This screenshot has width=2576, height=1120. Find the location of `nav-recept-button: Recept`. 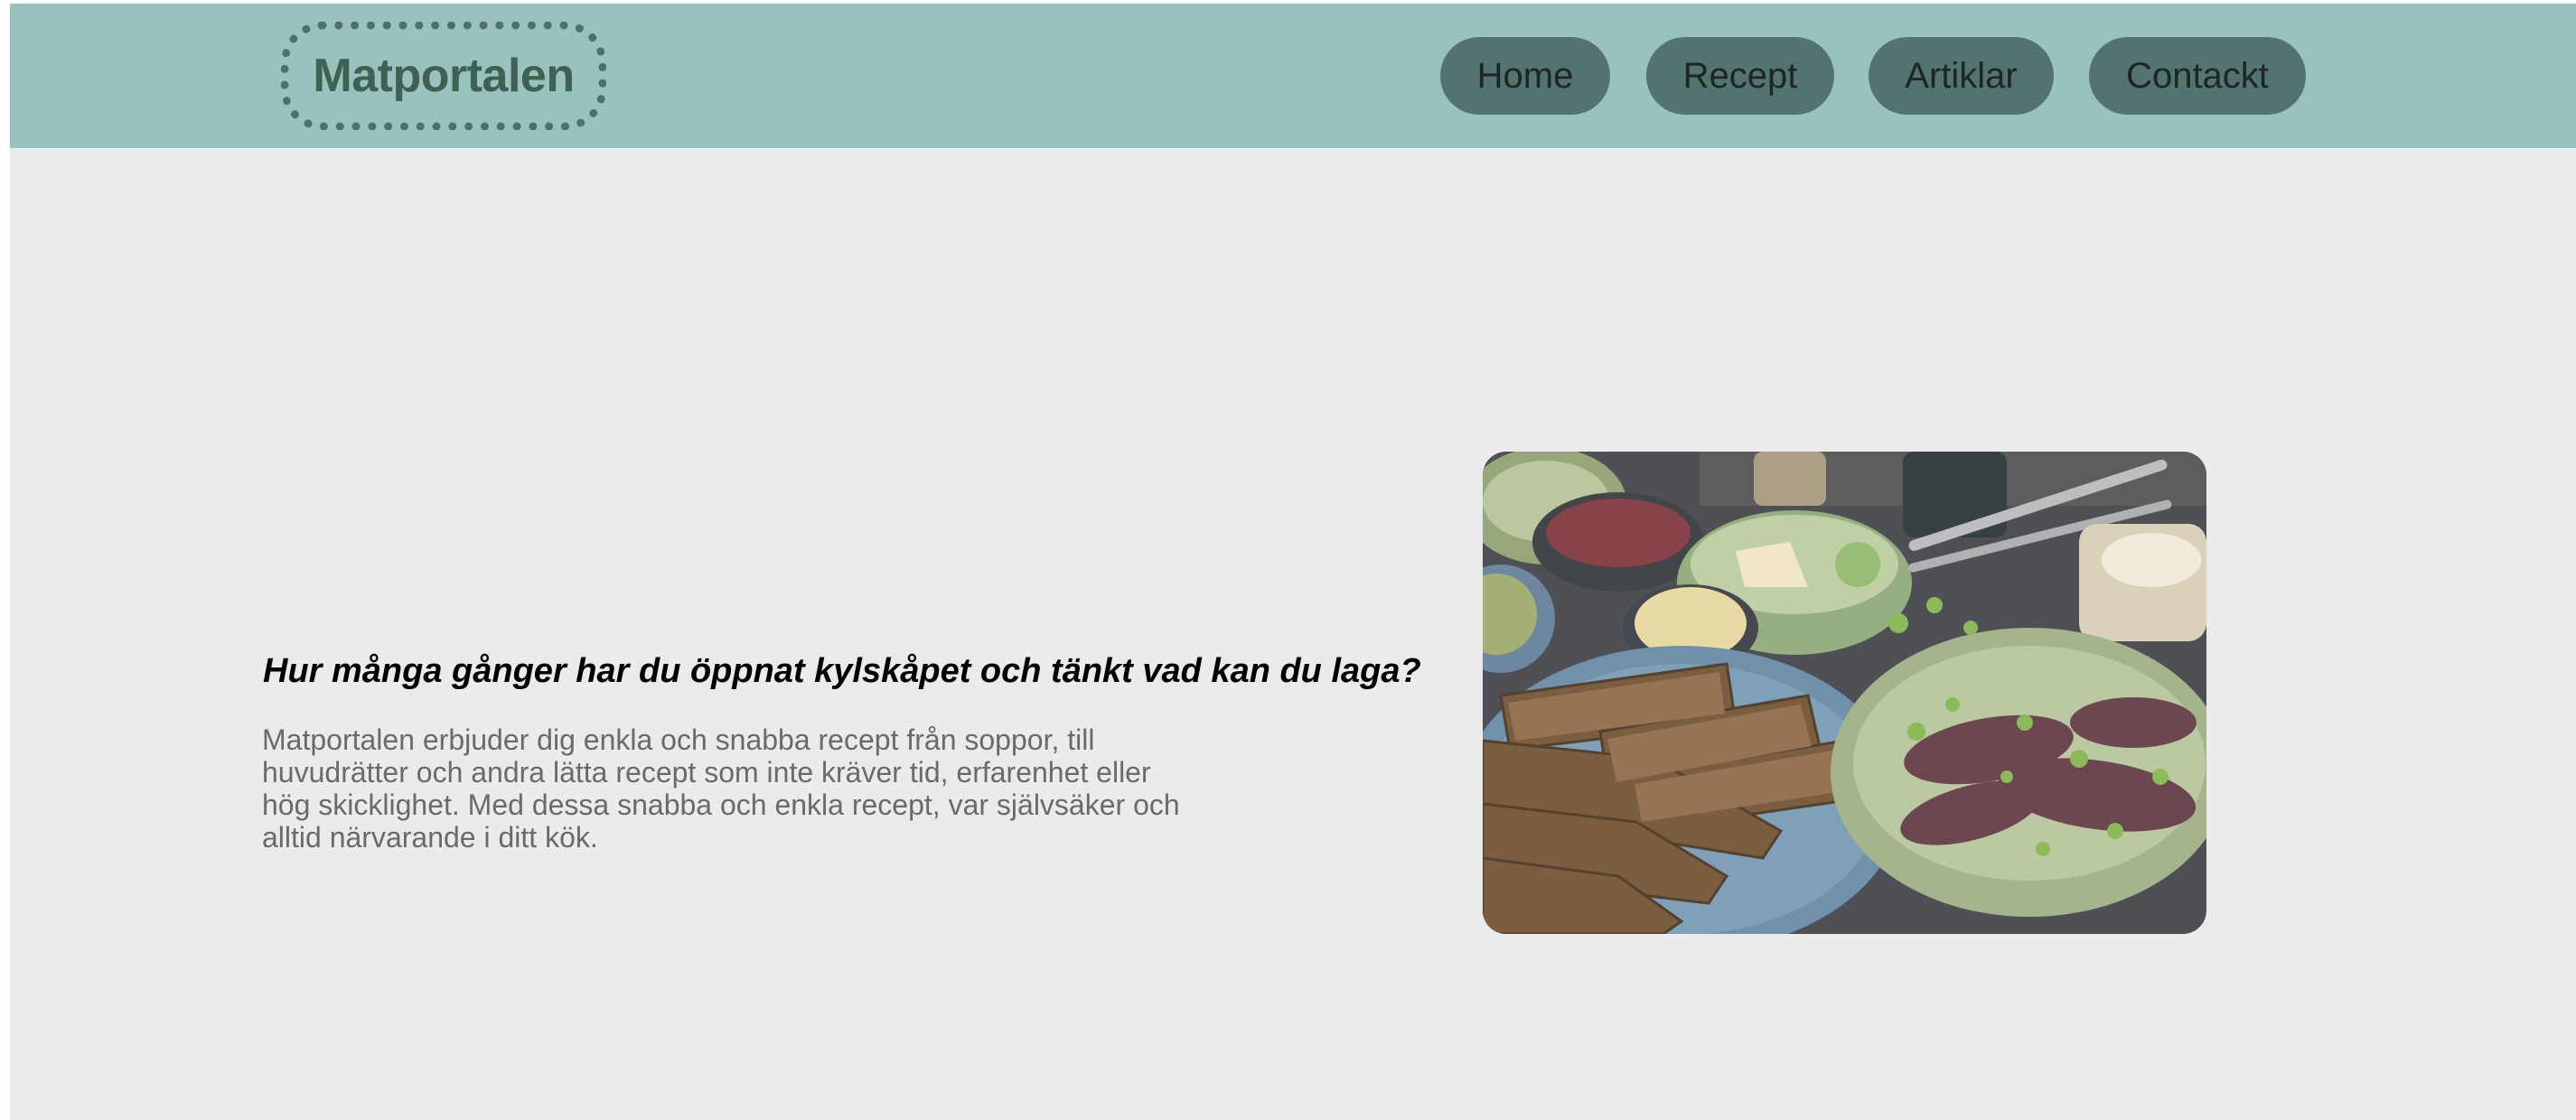

nav-recept-button: Recept is located at coordinates (1740, 76).